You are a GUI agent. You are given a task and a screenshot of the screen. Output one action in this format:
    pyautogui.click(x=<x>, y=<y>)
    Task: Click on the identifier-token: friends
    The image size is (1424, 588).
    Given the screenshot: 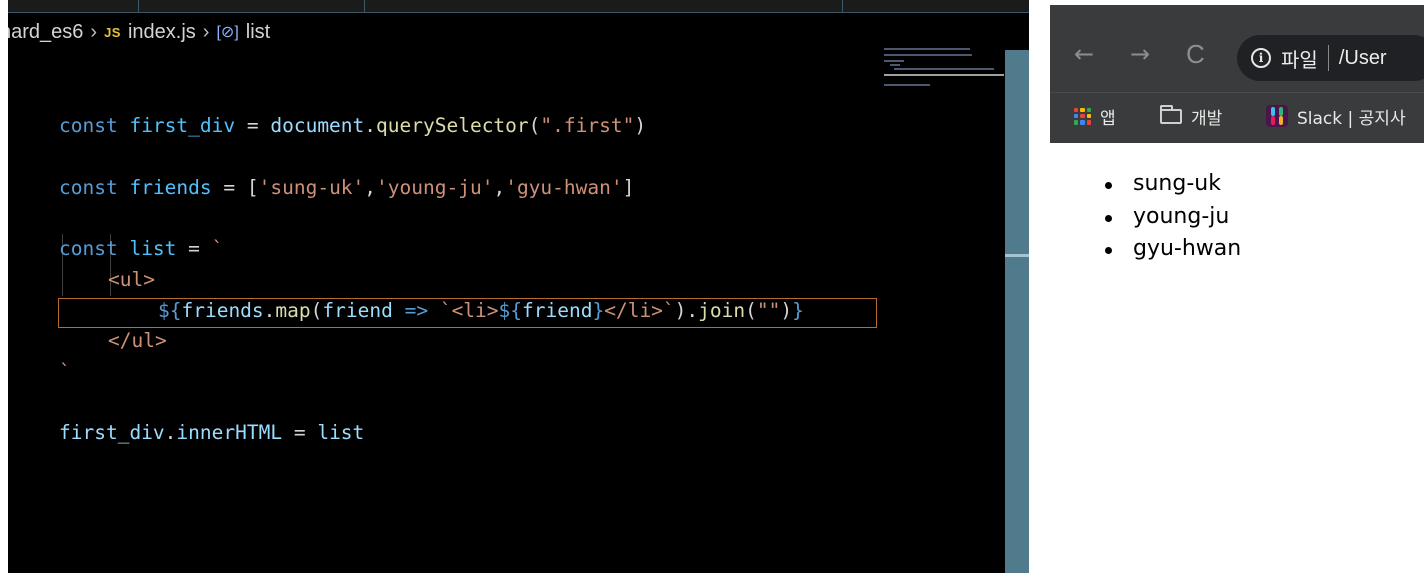 What is the action you would take?
    pyautogui.click(x=170, y=187)
    